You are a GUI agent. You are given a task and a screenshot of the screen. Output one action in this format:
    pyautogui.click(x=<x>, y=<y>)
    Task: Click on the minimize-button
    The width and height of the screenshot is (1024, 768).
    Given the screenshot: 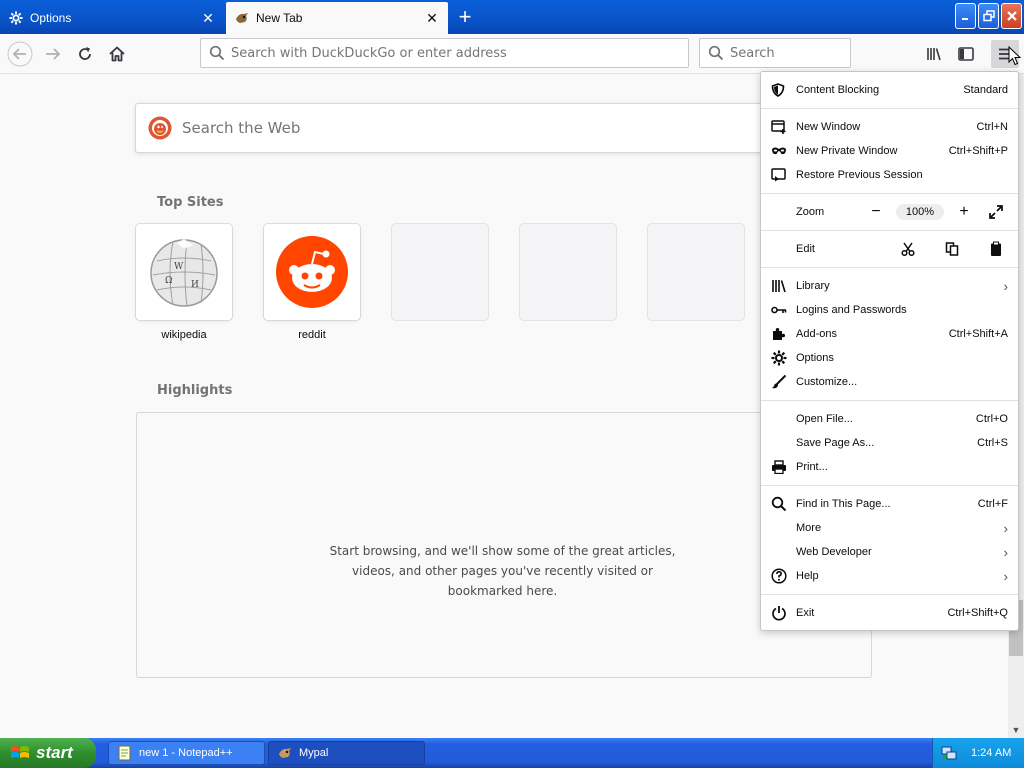 What is the action you would take?
    pyautogui.click(x=965, y=16)
    